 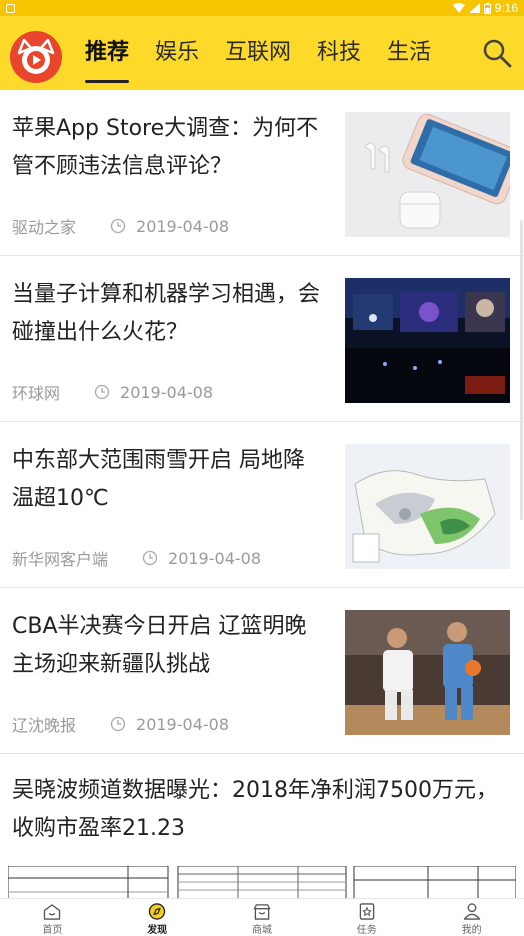 I want to click on tab-entertainment: 娱乐, so click(x=177, y=53).